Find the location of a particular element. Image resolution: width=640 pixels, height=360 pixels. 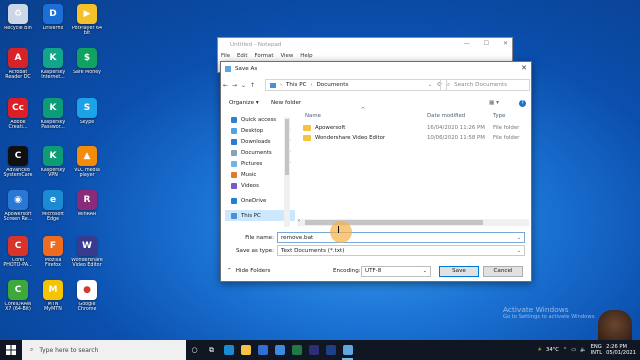

save-as-type-select: Text Documents (*.txt) ⌄ is located at coordinates (401, 250).